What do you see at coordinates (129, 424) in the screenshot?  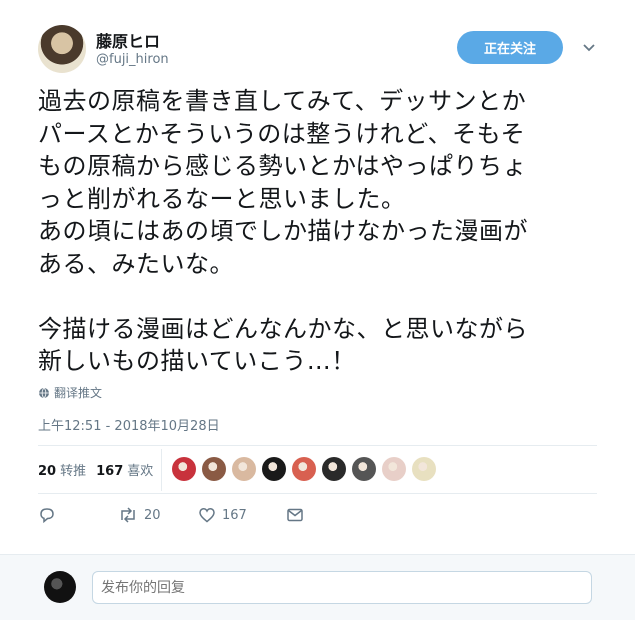 I see `tweet-timestamp: 上午12:51 - 2018年10月28日` at bounding box center [129, 424].